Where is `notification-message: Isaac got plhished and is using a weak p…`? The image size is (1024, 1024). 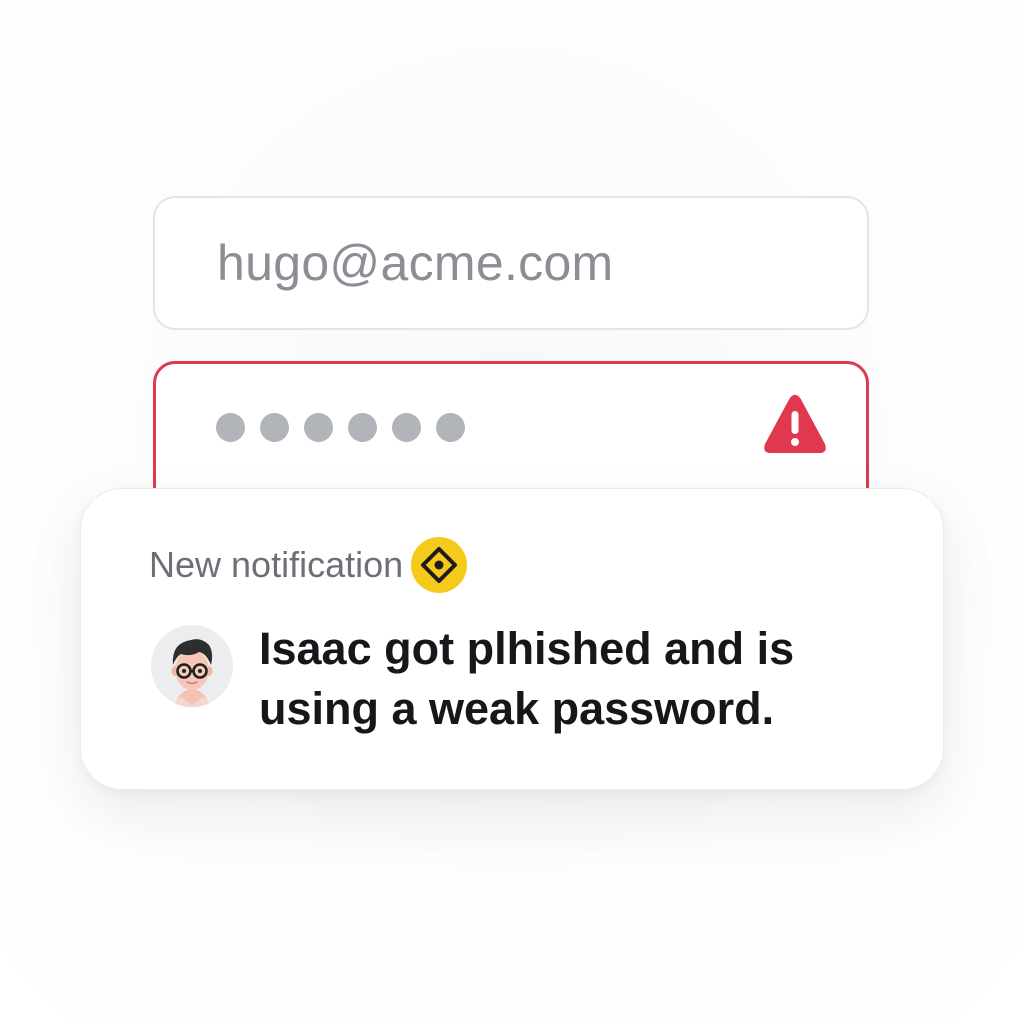 notification-message: Isaac got plhished and is using a weak p… is located at coordinates (527, 678).